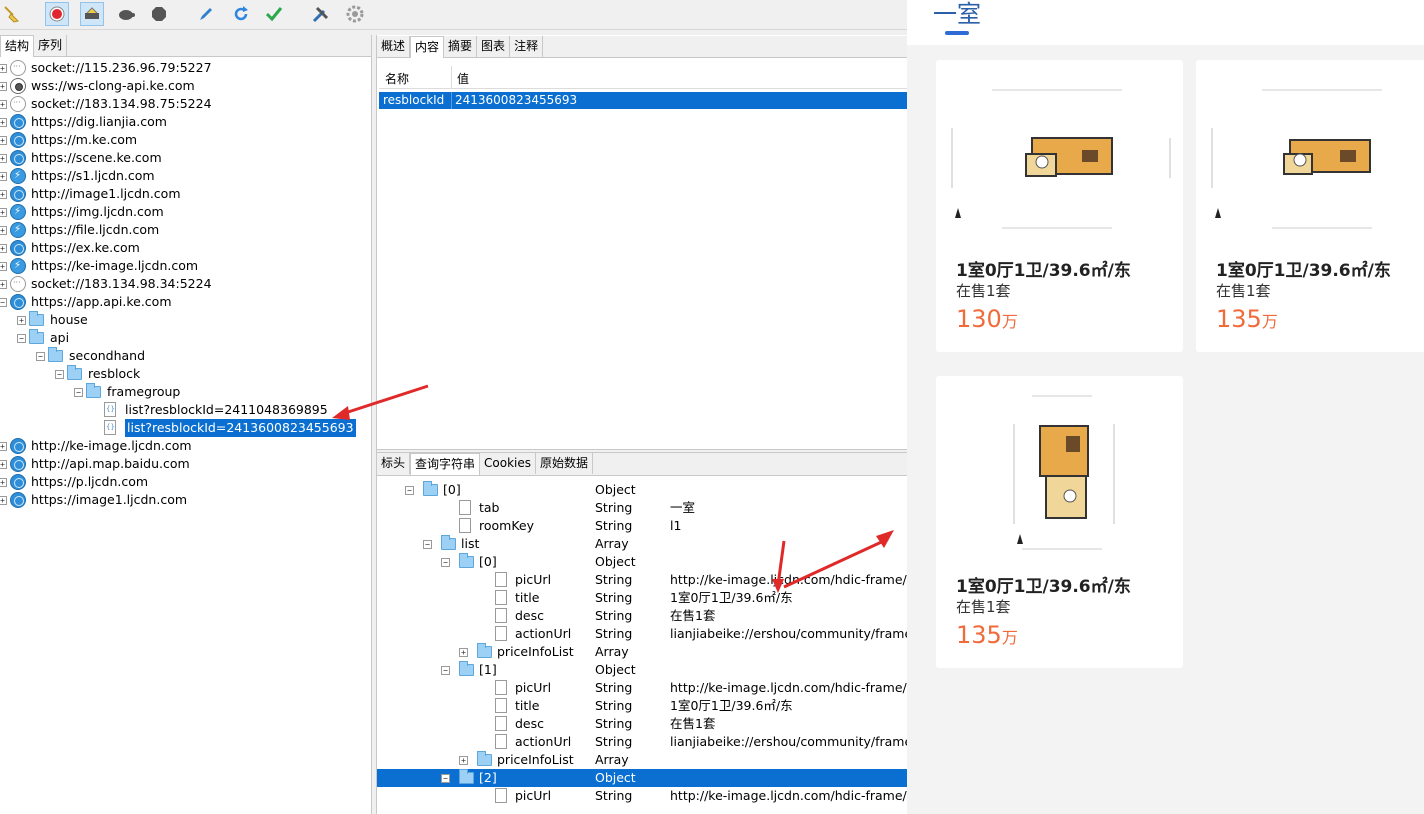 The height and width of the screenshot is (814, 1424). What do you see at coordinates (1247, 319) in the screenshot?
I see `card-price: 135万` at bounding box center [1247, 319].